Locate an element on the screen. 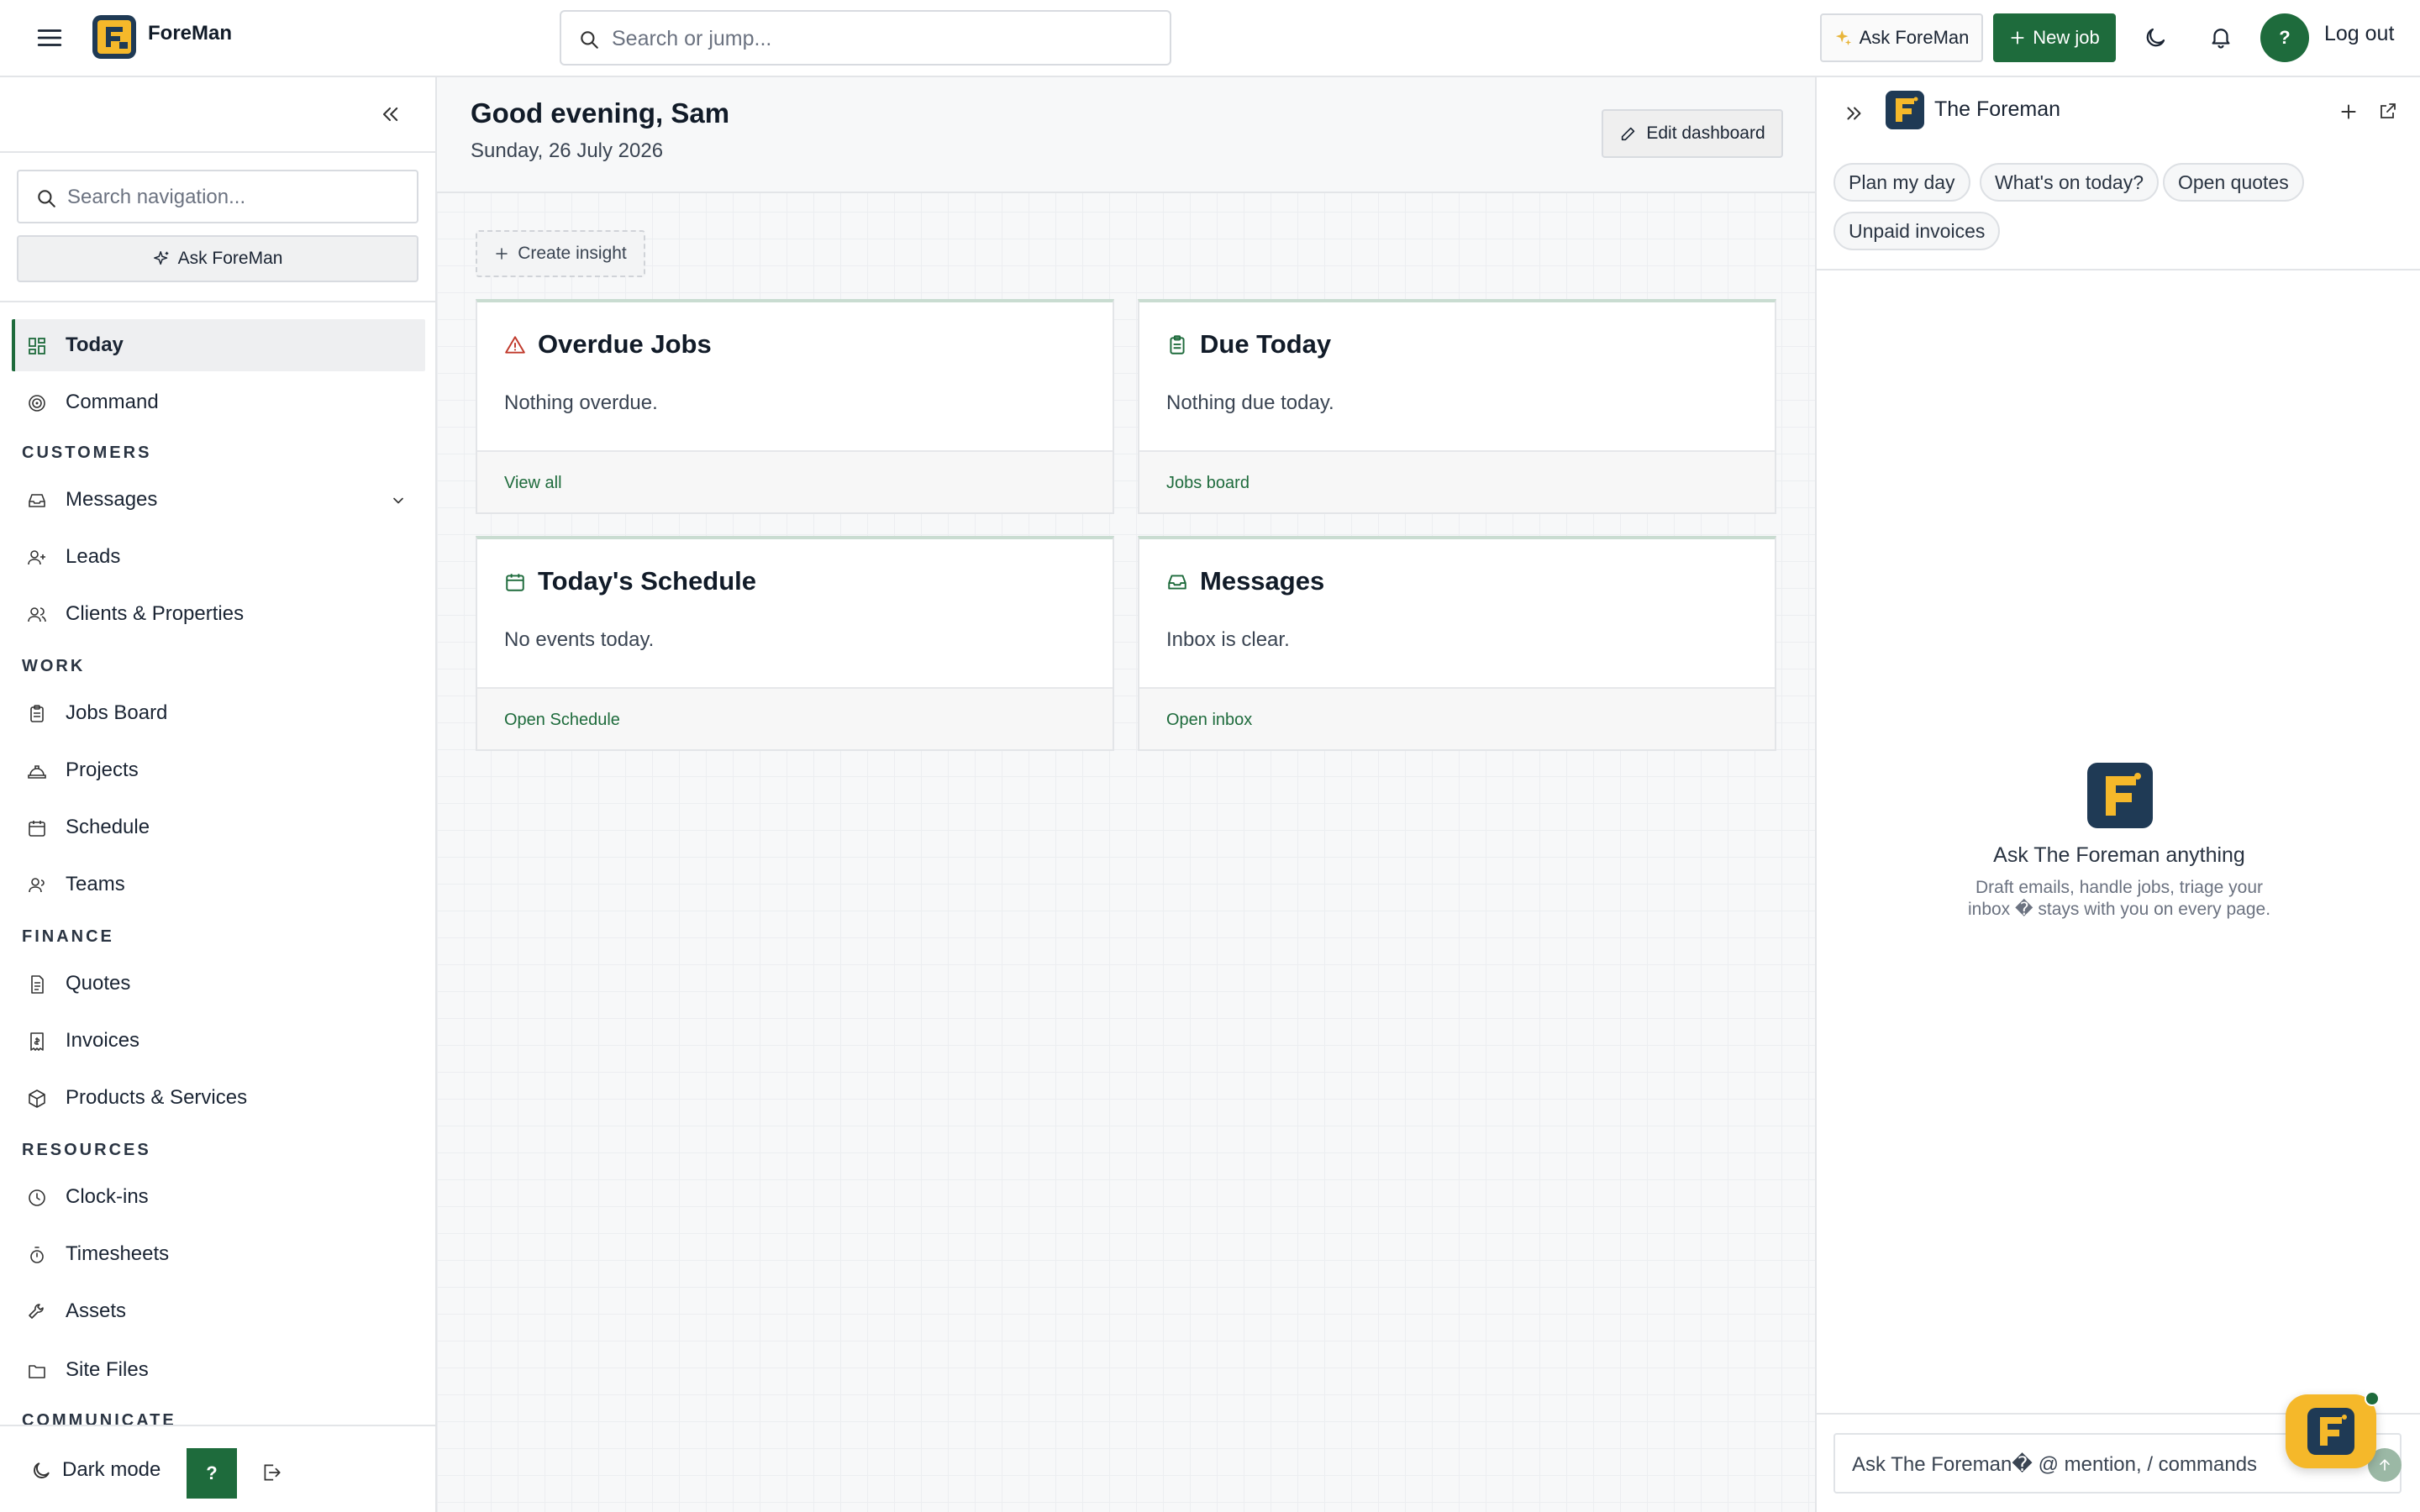 Image resolution: width=2420 pixels, height=1512 pixels. sidebar-item-clock-ins: Clock-ins is located at coordinates (218, 1197).